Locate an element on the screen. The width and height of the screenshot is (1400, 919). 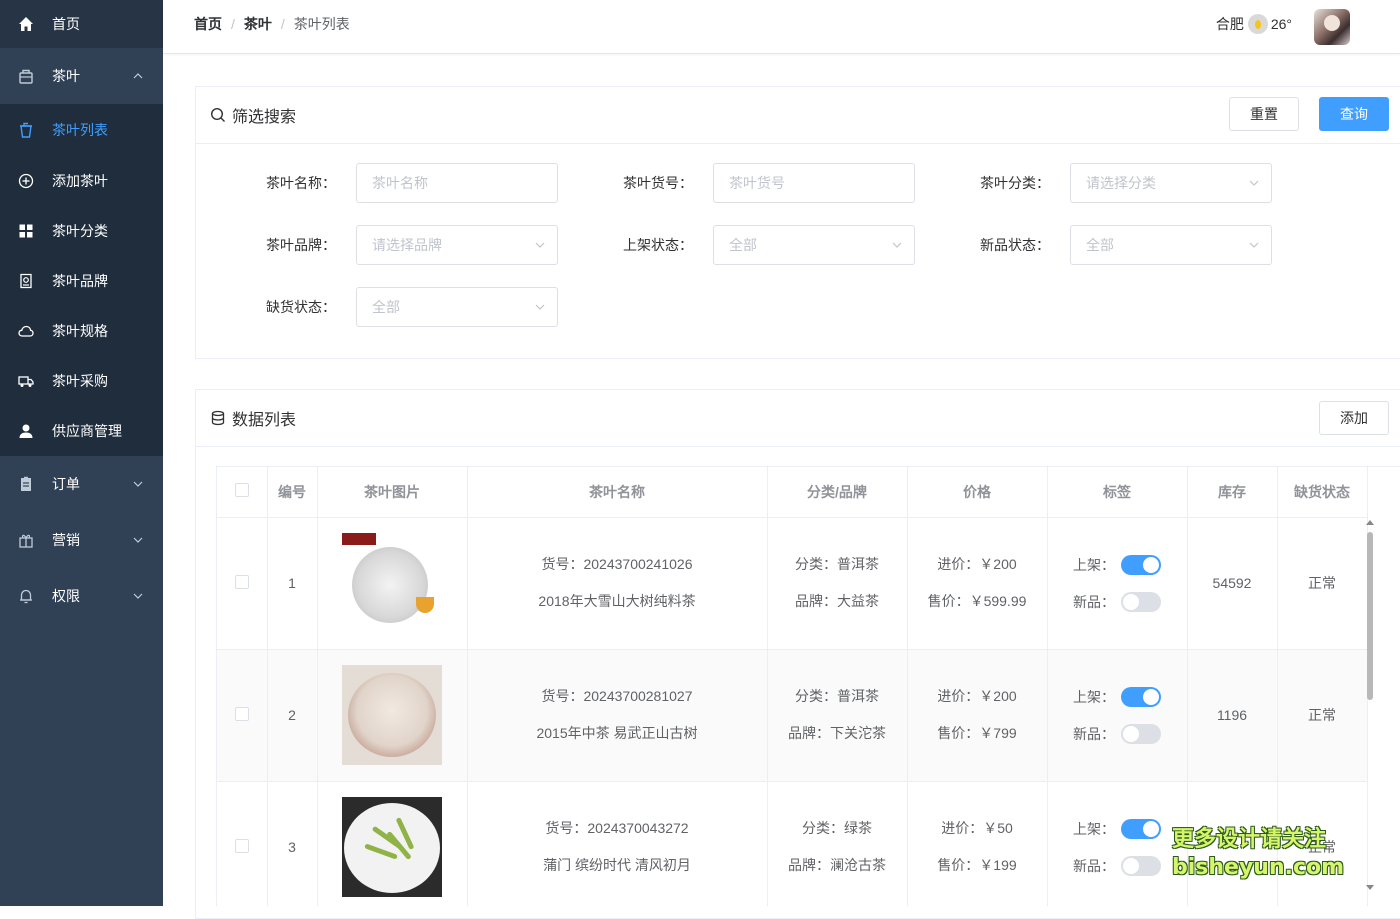
product-sku: 货号：20243700241026 is located at coordinates (617, 564).